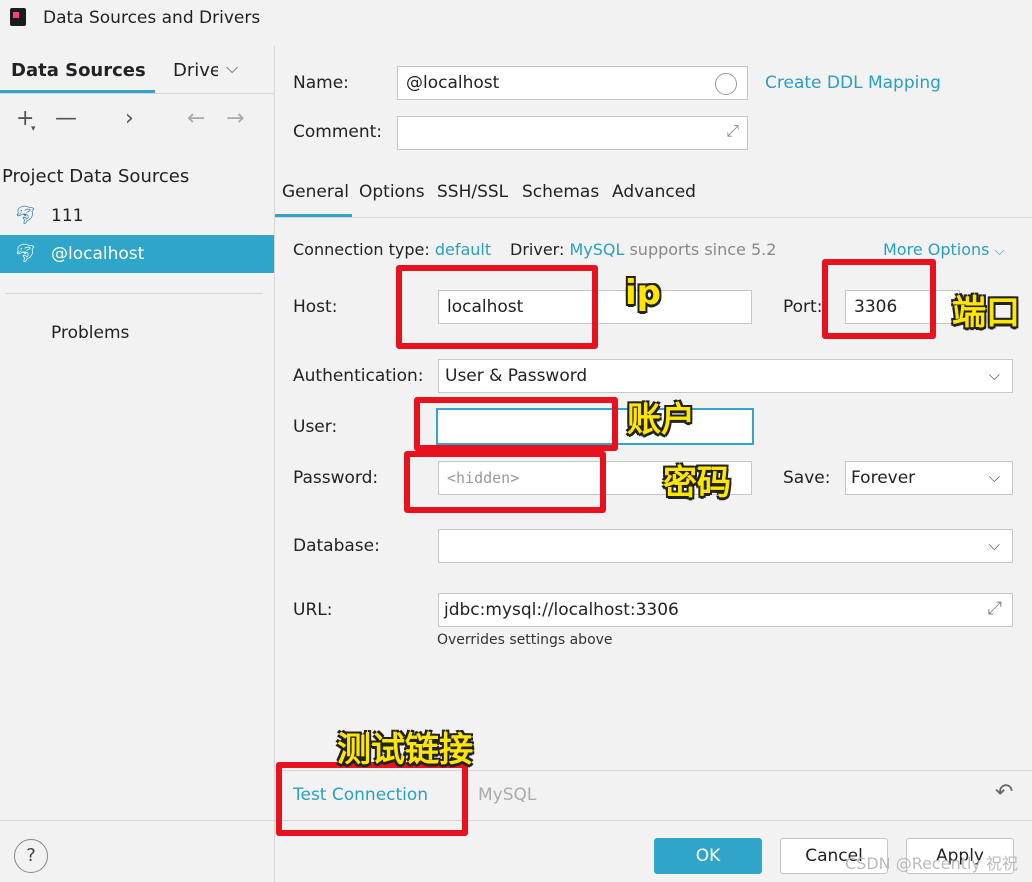  I want to click on tab-ssh-ssl: SSH/SSL, so click(472, 192).